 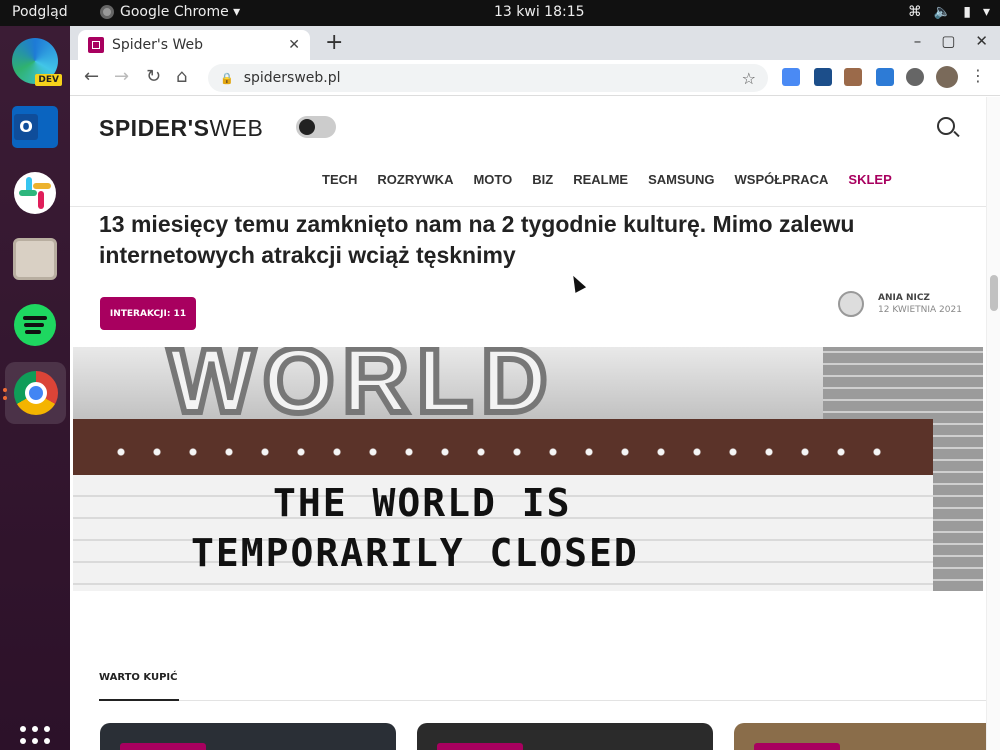 What do you see at coordinates (292, 78) in the screenshot?
I see `url-text: spidersweb.pl` at bounding box center [292, 78].